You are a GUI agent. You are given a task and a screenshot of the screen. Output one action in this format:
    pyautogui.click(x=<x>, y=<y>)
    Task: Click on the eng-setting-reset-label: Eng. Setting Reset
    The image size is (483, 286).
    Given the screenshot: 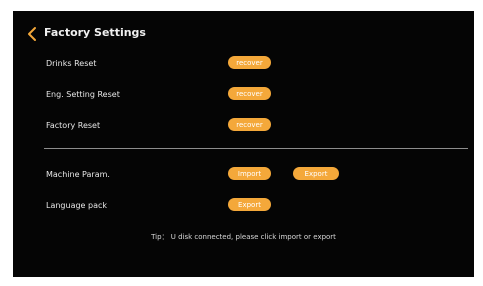 What is the action you would take?
    pyautogui.click(x=83, y=94)
    